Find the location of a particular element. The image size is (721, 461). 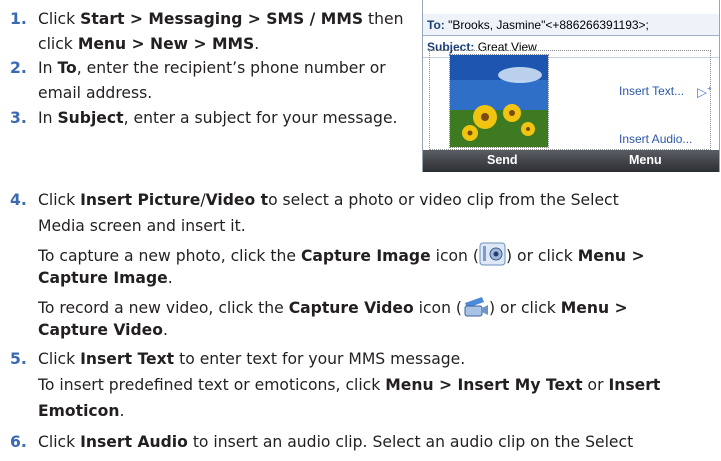

soft-key-bar: Send Menu is located at coordinates (571, 161).